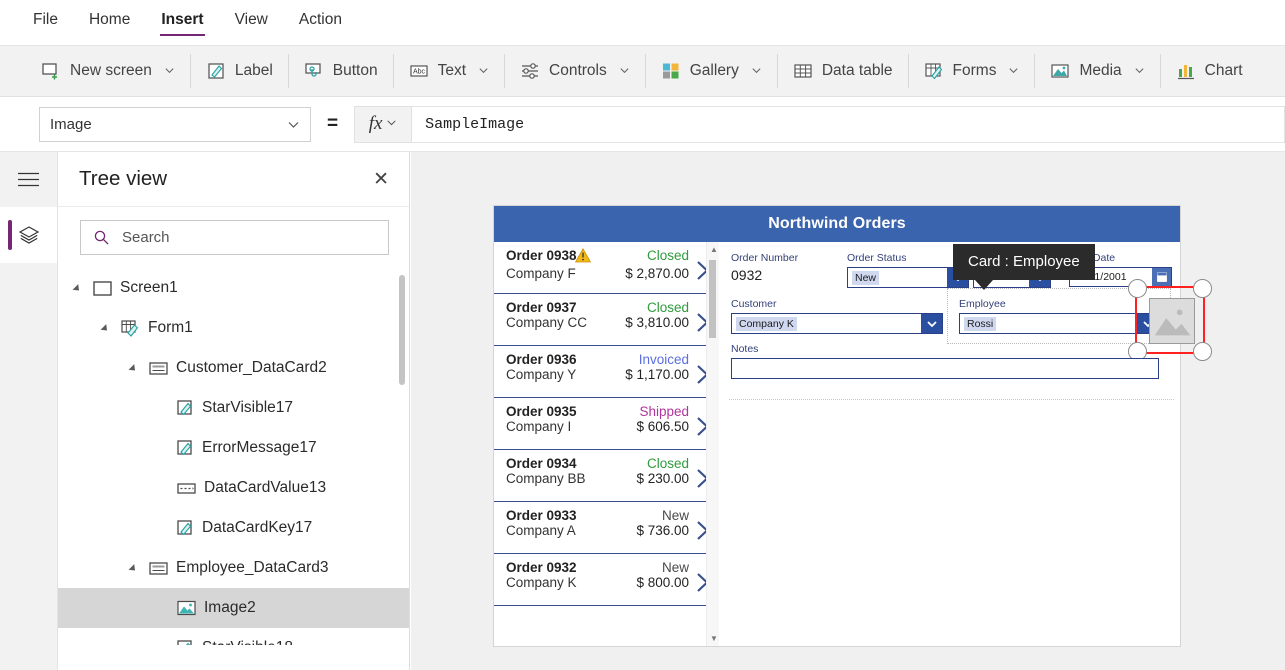 Image resolution: width=1285 pixels, height=670 pixels. I want to click on warning-icon, so click(582, 256).